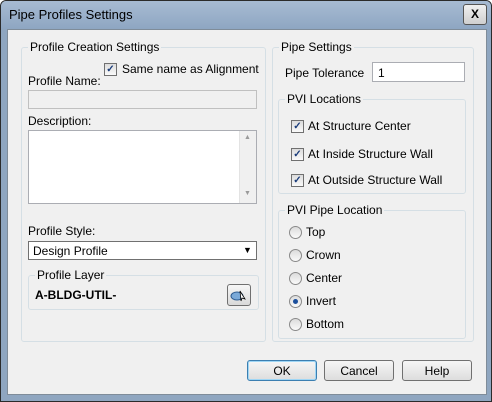  I want to click on title-bar: Pipe Profiles Settings X, so click(246, 15).